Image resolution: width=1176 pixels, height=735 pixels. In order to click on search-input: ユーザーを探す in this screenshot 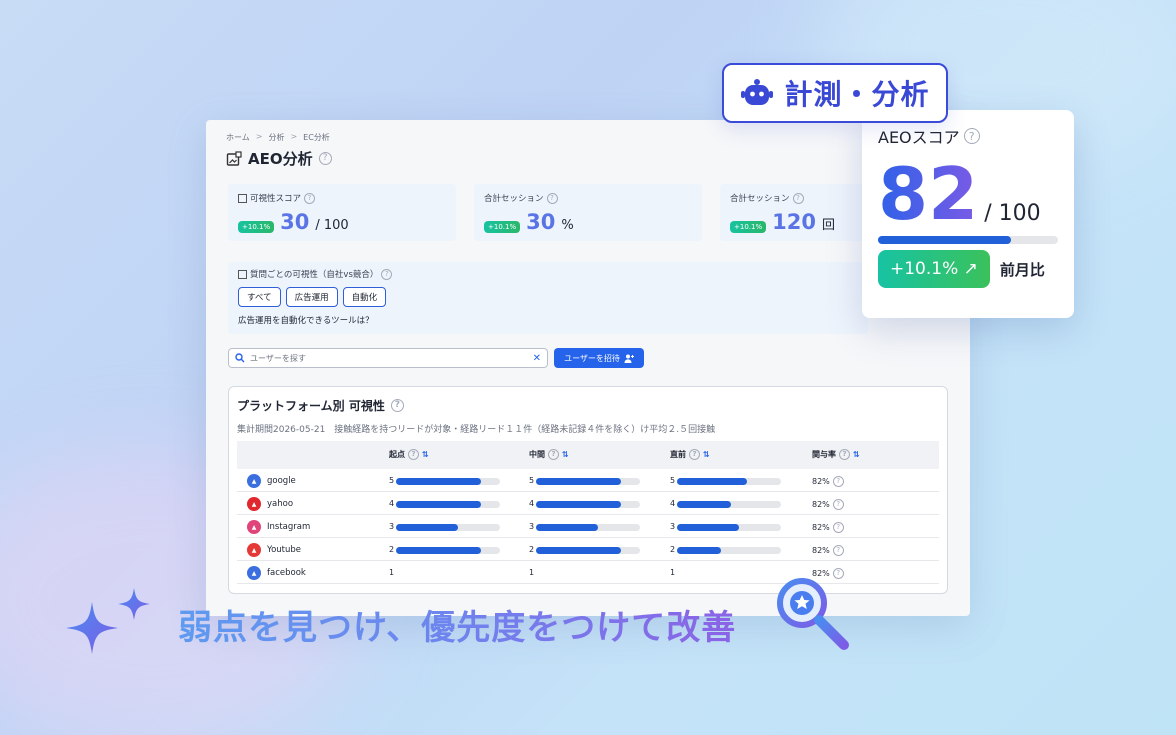, I will do `click(389, 358)`.